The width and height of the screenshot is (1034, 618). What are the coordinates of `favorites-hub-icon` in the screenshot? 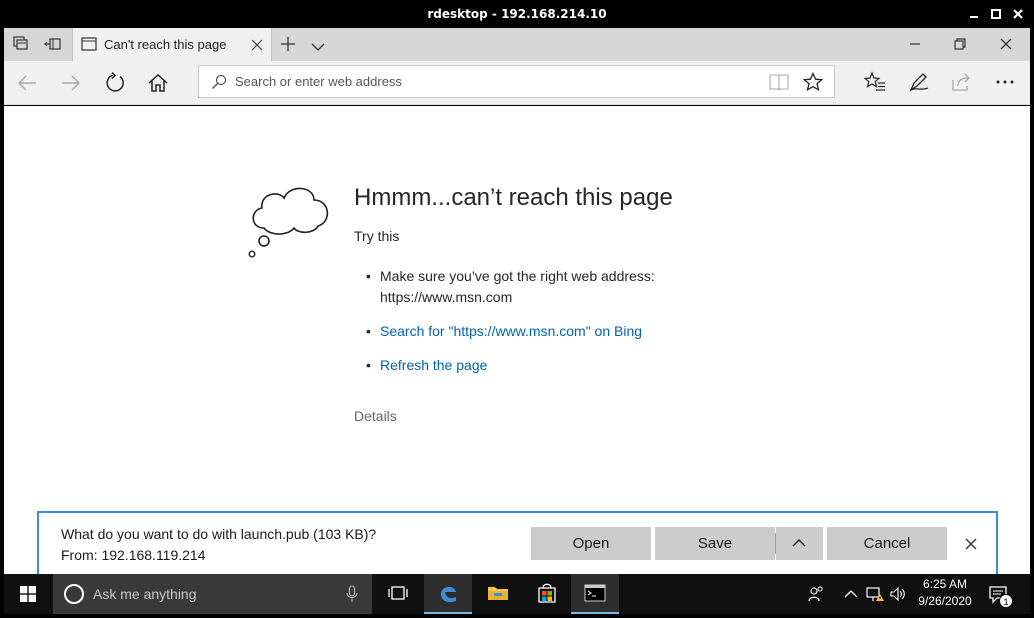 It's located at (874, 82).